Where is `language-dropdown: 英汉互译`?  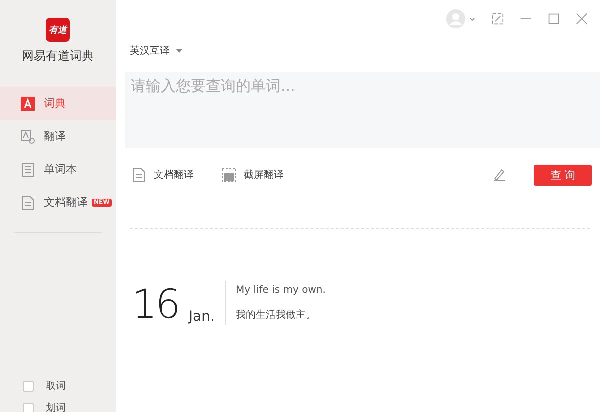 language-dropdown: 英汉互译 is located at coordinates (365, 51).